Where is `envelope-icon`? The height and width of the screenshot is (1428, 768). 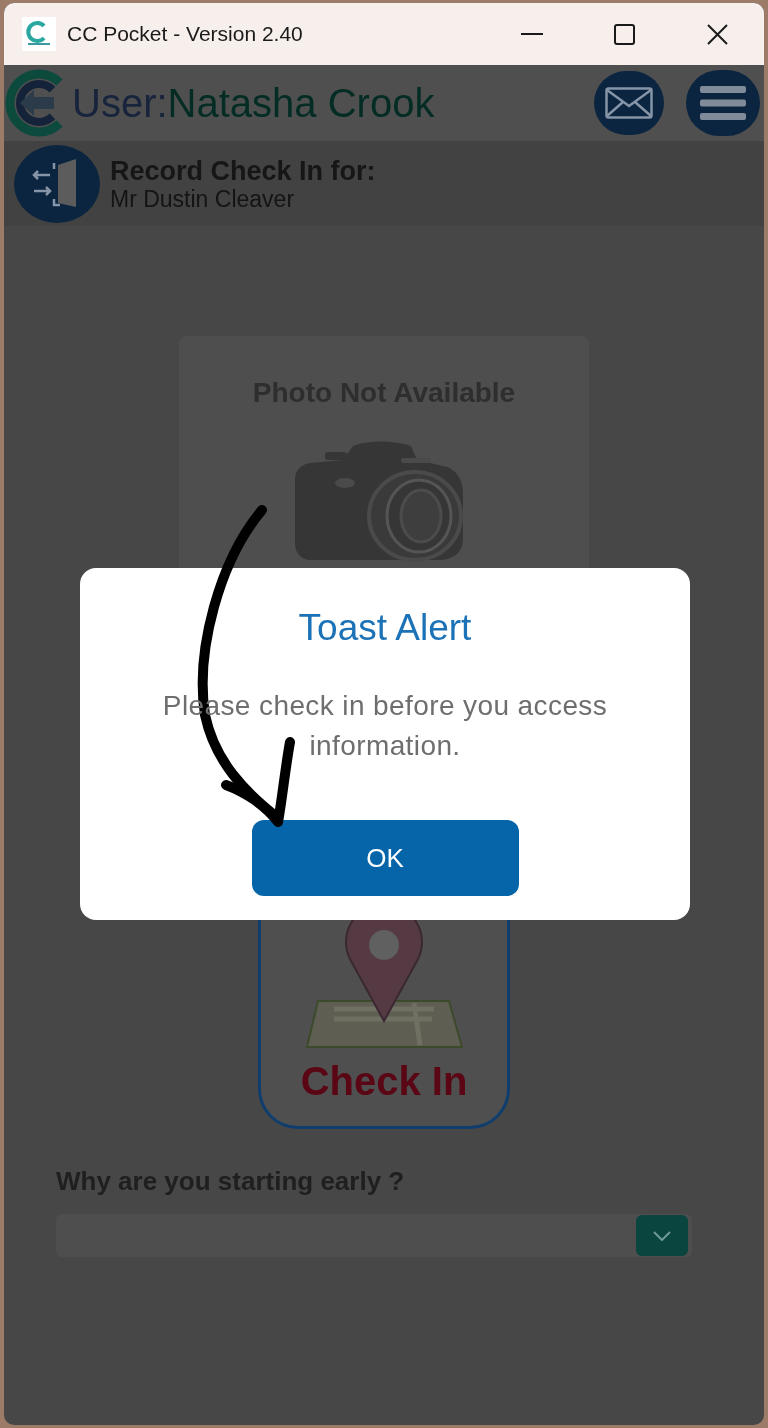 envelope-icon is located at coordinates (629, 103).